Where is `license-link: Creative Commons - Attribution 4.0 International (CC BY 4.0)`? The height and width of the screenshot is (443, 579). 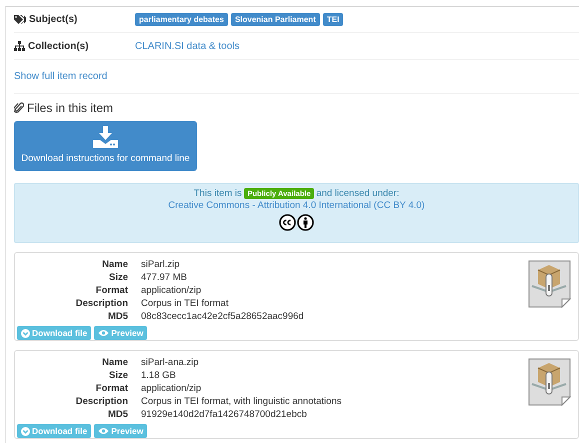 license-link: Creative Commons - Attribution 4.0 International (CC BY 4.0) is located at coordinates (296, 205).